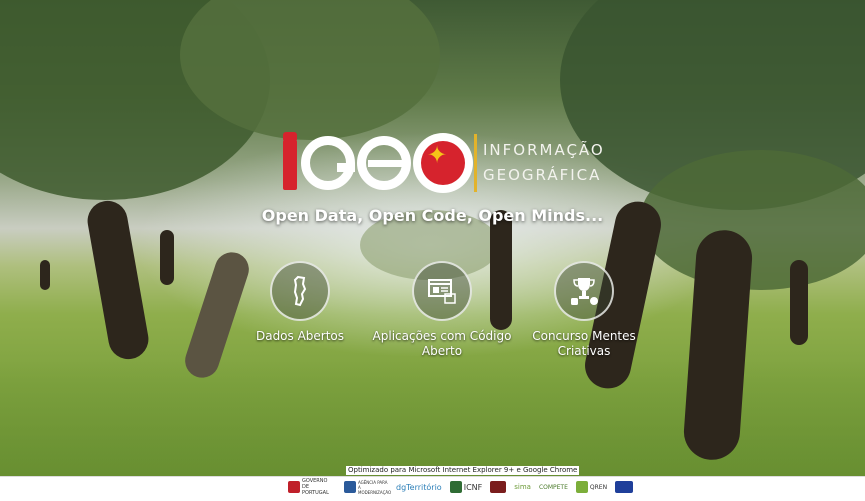 The image size is (865, 501). What do you see at coordinates (553, 487) in the screenshot?
I see `partner-compete-logo: COMPETE` at bounding box center [553, 487].